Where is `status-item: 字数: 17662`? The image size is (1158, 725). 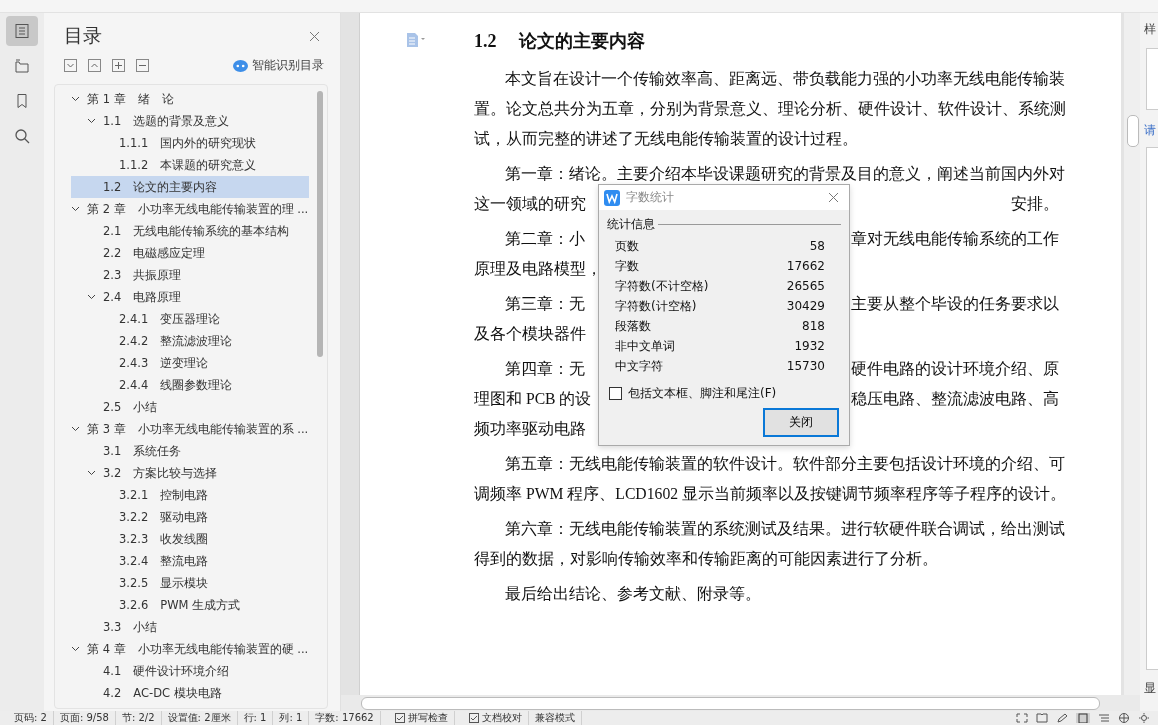
status-item: 字数: 17662 is located at coordinates (345, 718).